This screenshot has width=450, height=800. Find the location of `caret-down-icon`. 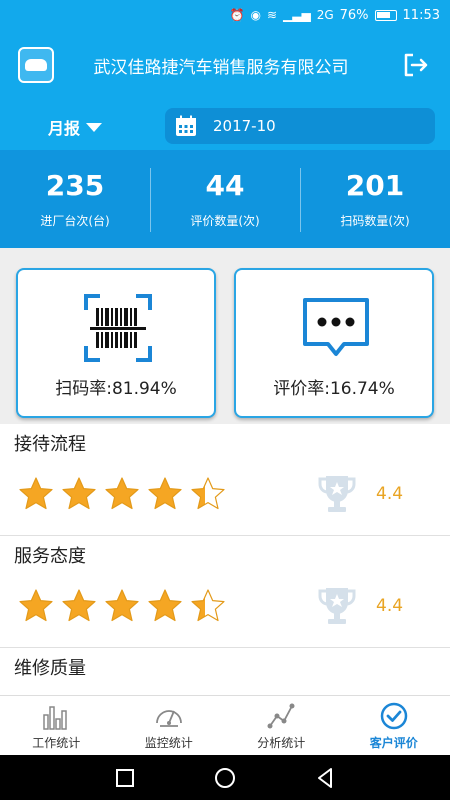

caret-down-icon is located at coordinates (94, 127).